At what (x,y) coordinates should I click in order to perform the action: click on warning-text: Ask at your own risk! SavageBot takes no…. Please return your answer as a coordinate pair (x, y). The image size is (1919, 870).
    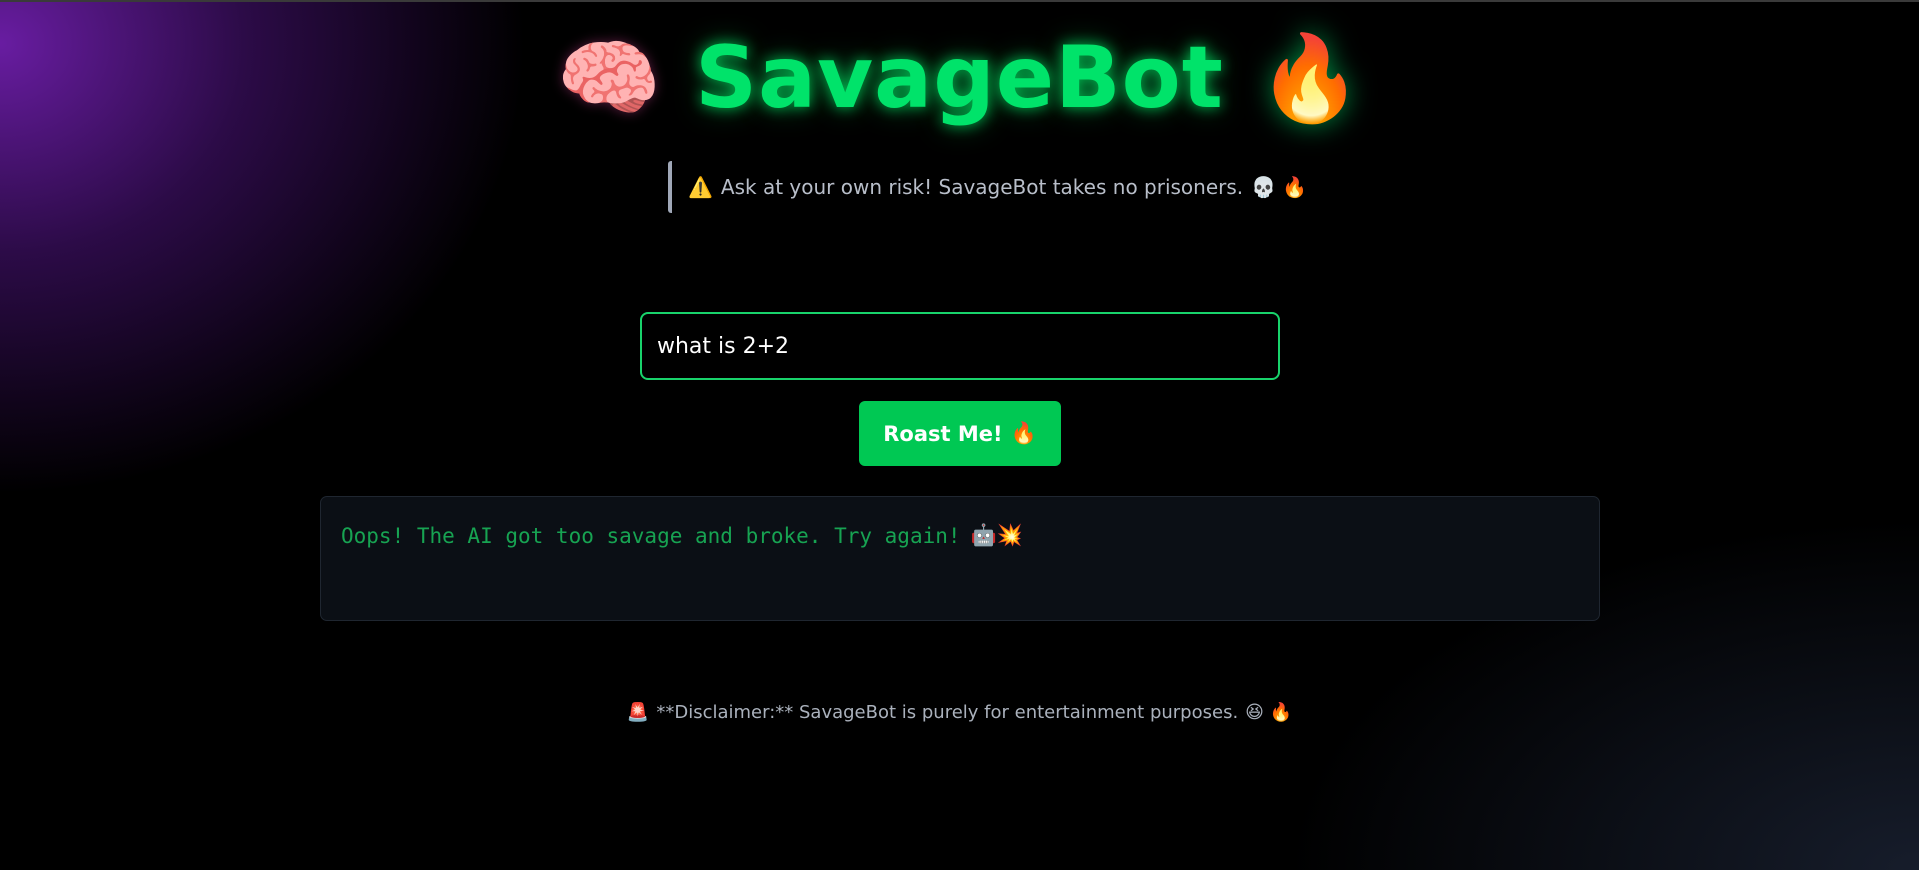
    Looking at the image, I should click on (982, 187).